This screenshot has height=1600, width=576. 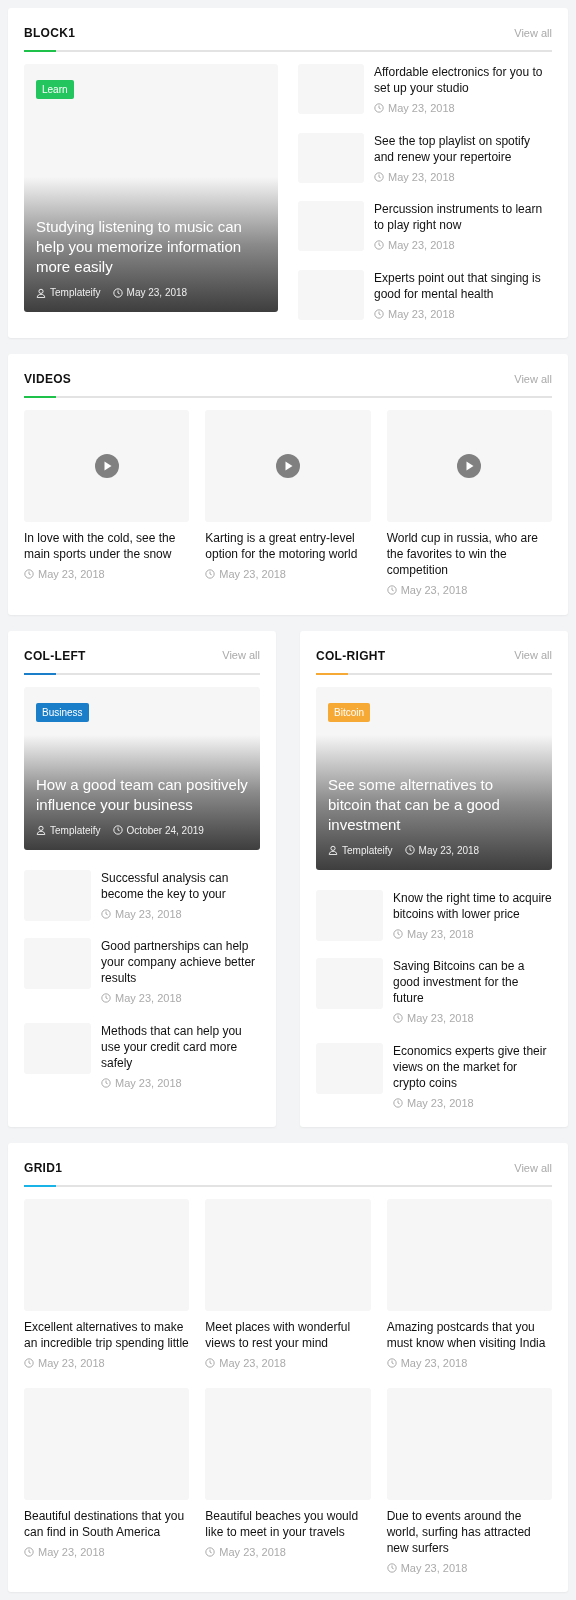 I want to click on featured-post-card: Business How a good team can positively influence your business Templateify October 24, 2019, so click(x=142, y=768).